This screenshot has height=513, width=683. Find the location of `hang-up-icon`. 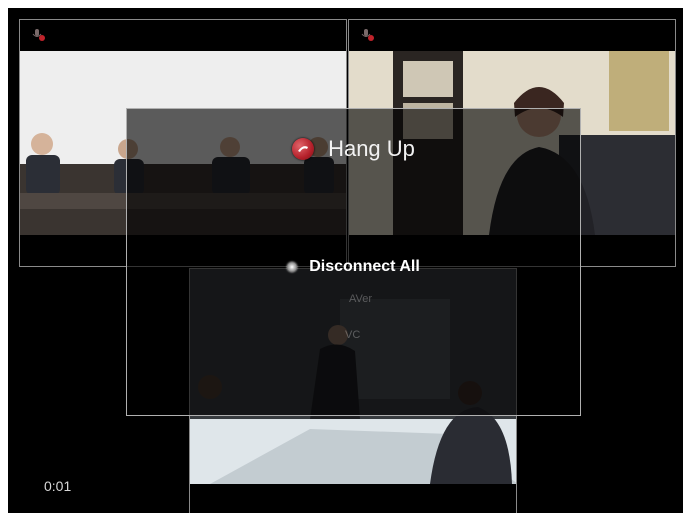

hang-up-icon is located at coordinates (303, 149).